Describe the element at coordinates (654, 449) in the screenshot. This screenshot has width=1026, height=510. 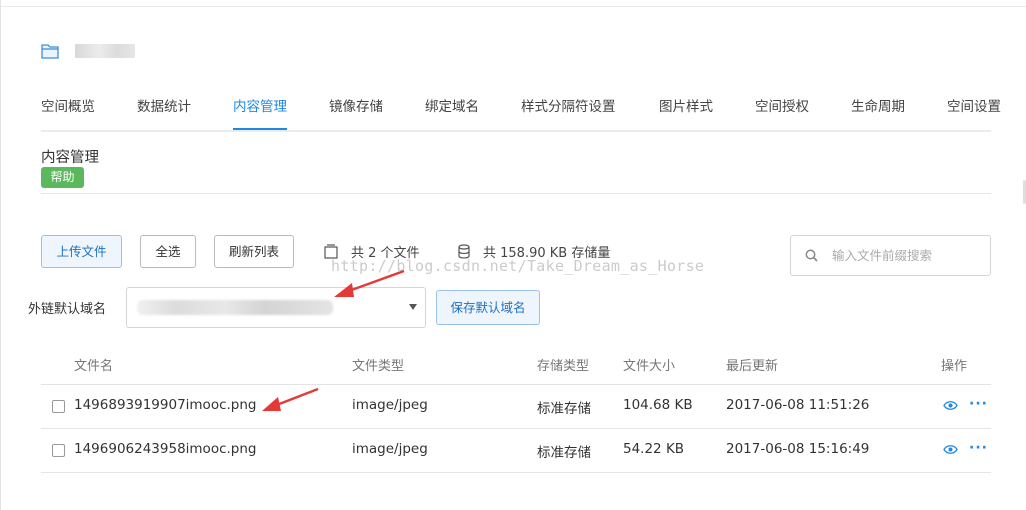
I see `file-size: 54.22 KB` at that location.